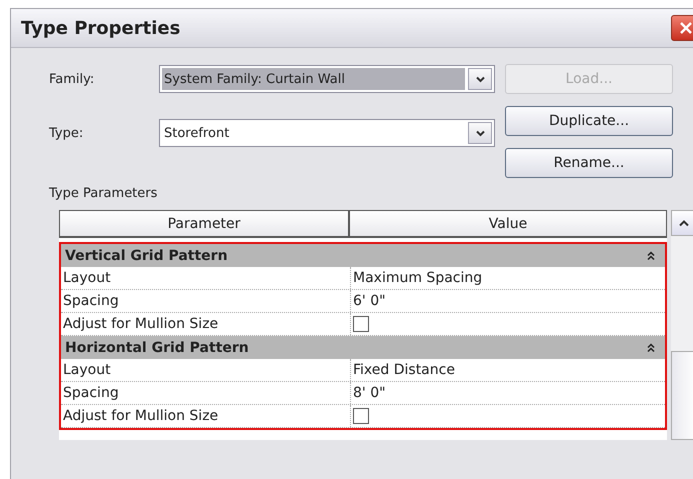  What do you see at coordinates (204, 224) in the screenshot?
I see `column-header: Parameter` at bounding box center [204, 224].